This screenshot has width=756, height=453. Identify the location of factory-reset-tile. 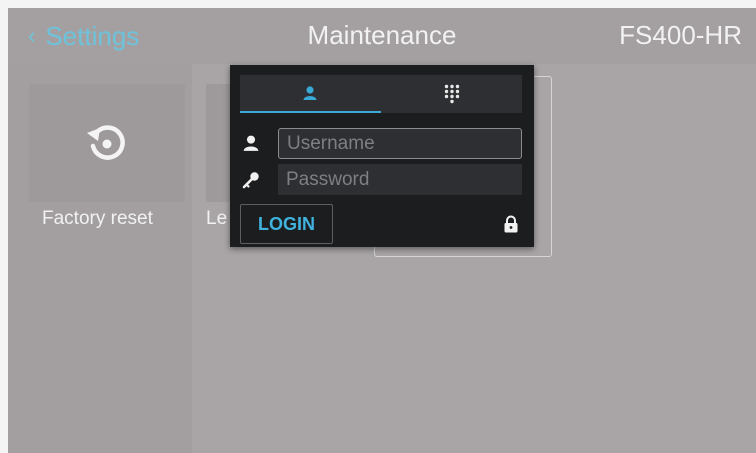
(107, 143).